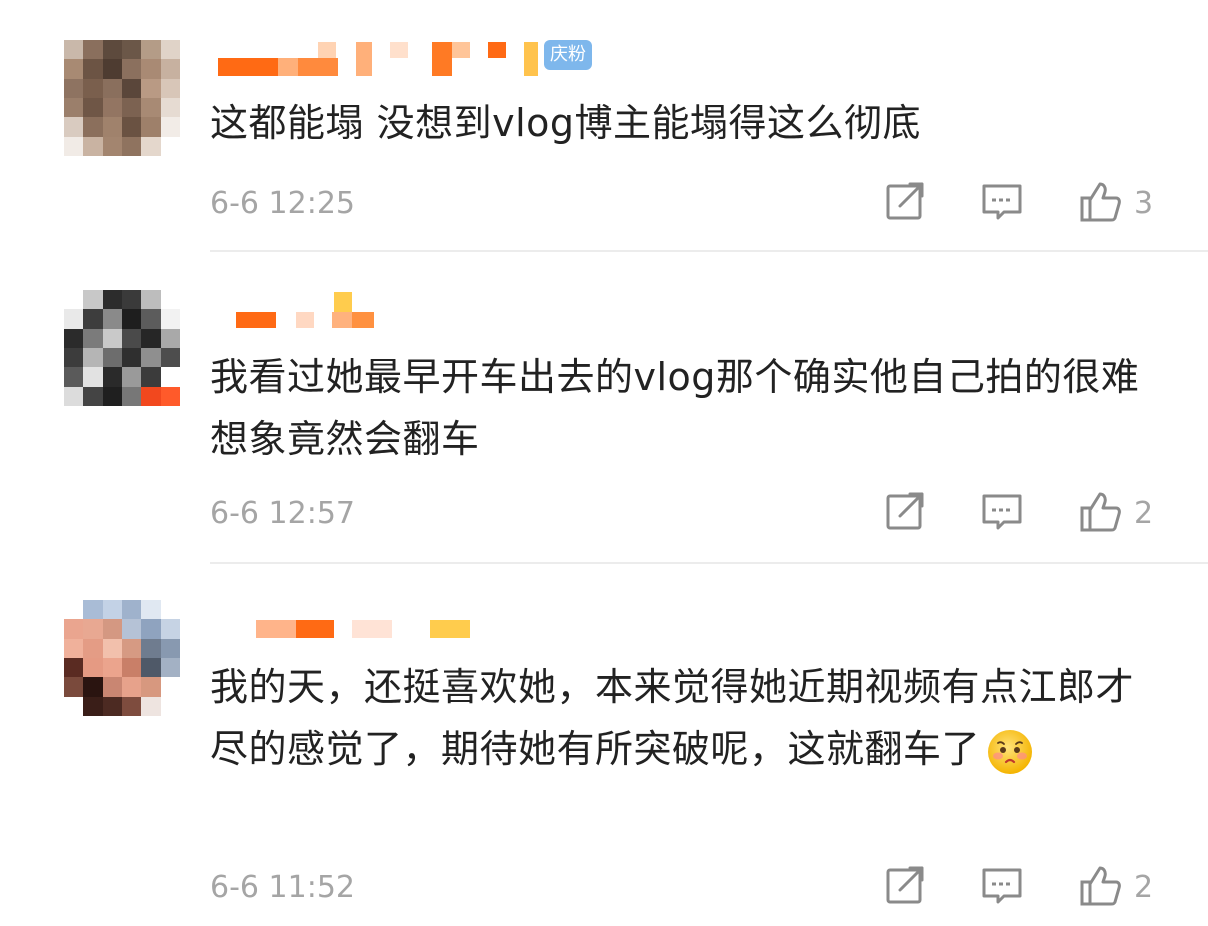  What do you see at coordinates (689, 205) in the screenshot?
I see `comment-meta: 6-6 12:25 3` at bounding box center [689, 205].